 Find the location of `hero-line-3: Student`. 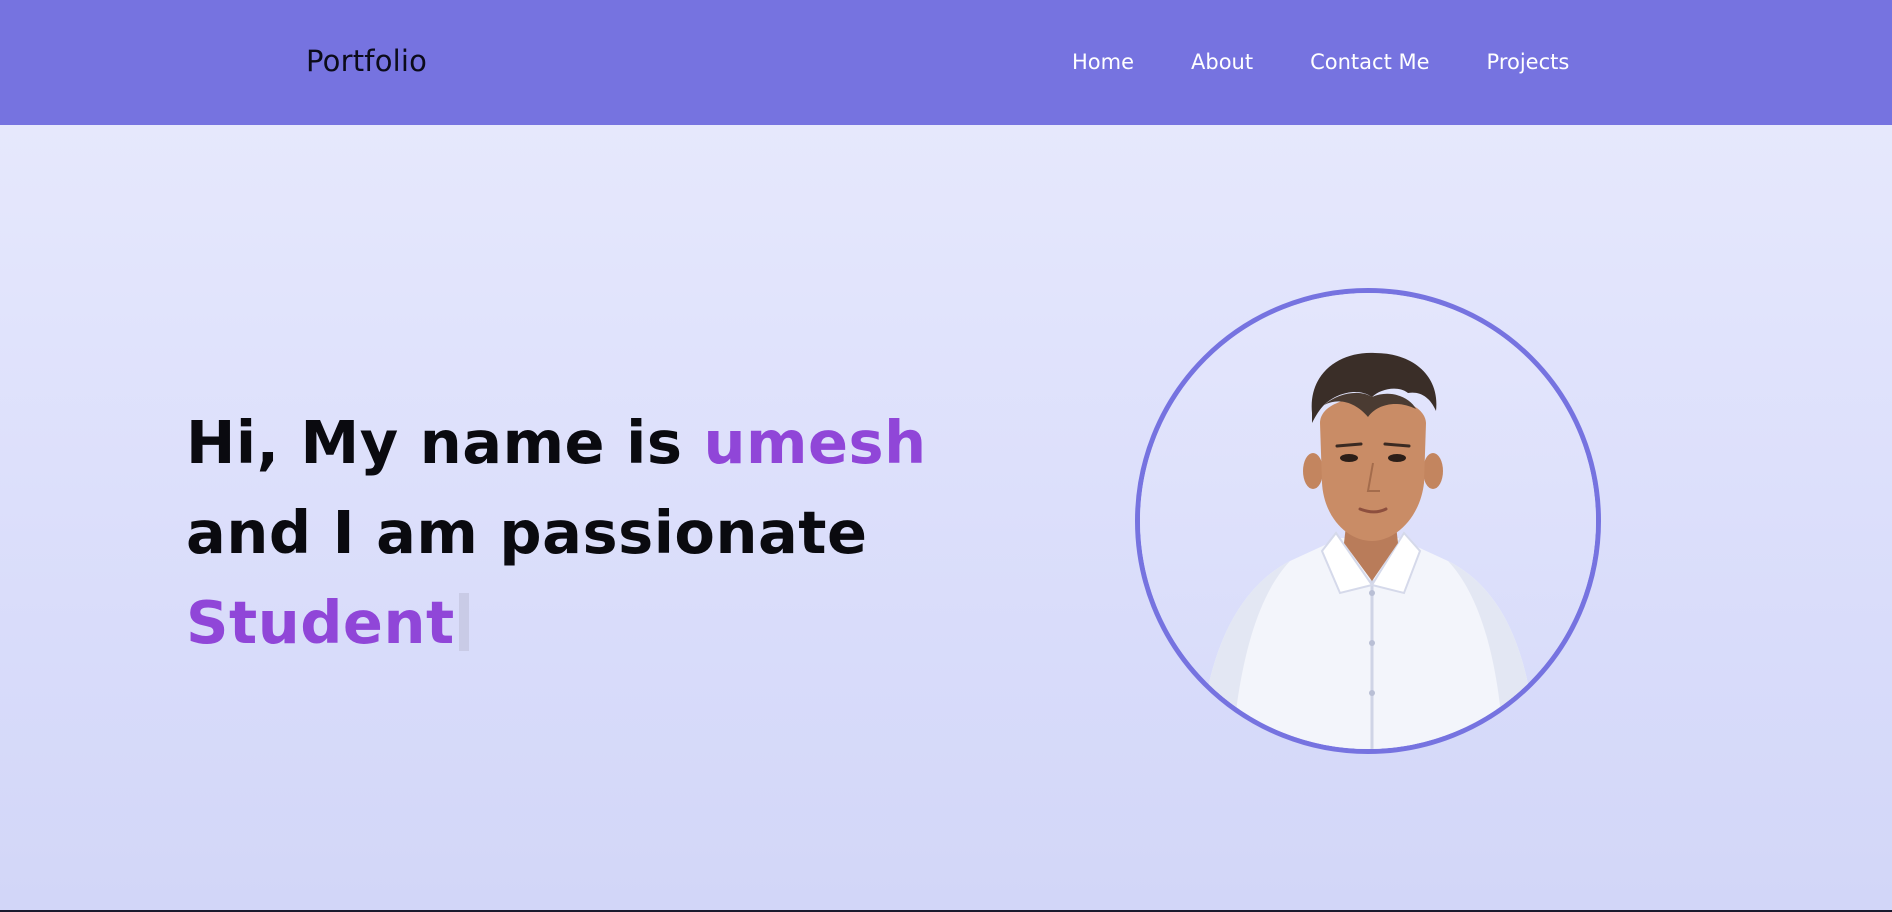

hero-line-3: Student is located at coordinates (556, 623).